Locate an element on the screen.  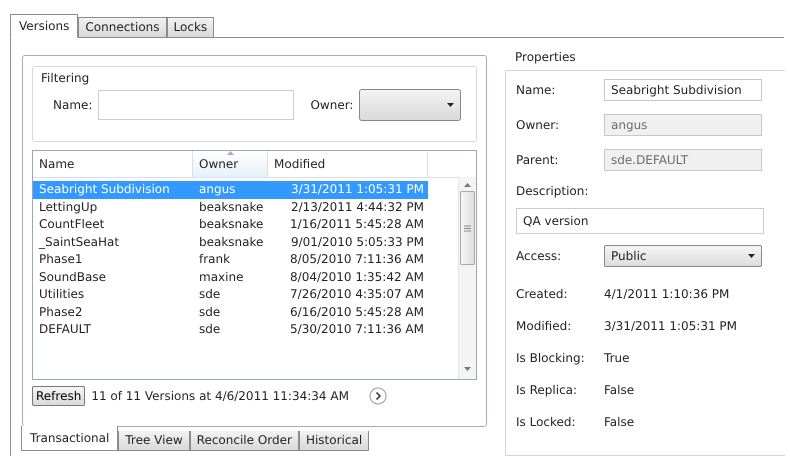
description-label: Description: is located at coordinates (553, 191).